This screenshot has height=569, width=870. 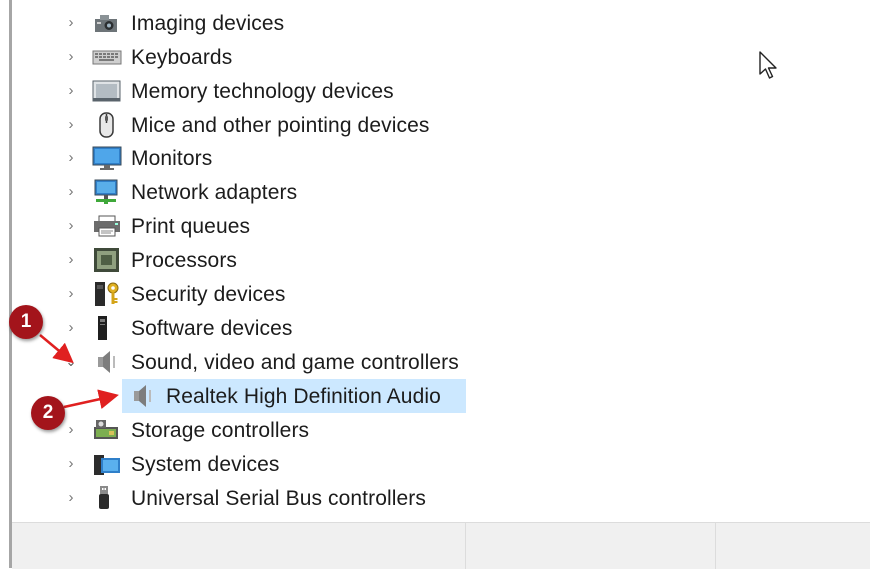 What do you see at coordinates (107, 498) in the screenshot?
I see `usb-icon` at bounding box center [107, 498].